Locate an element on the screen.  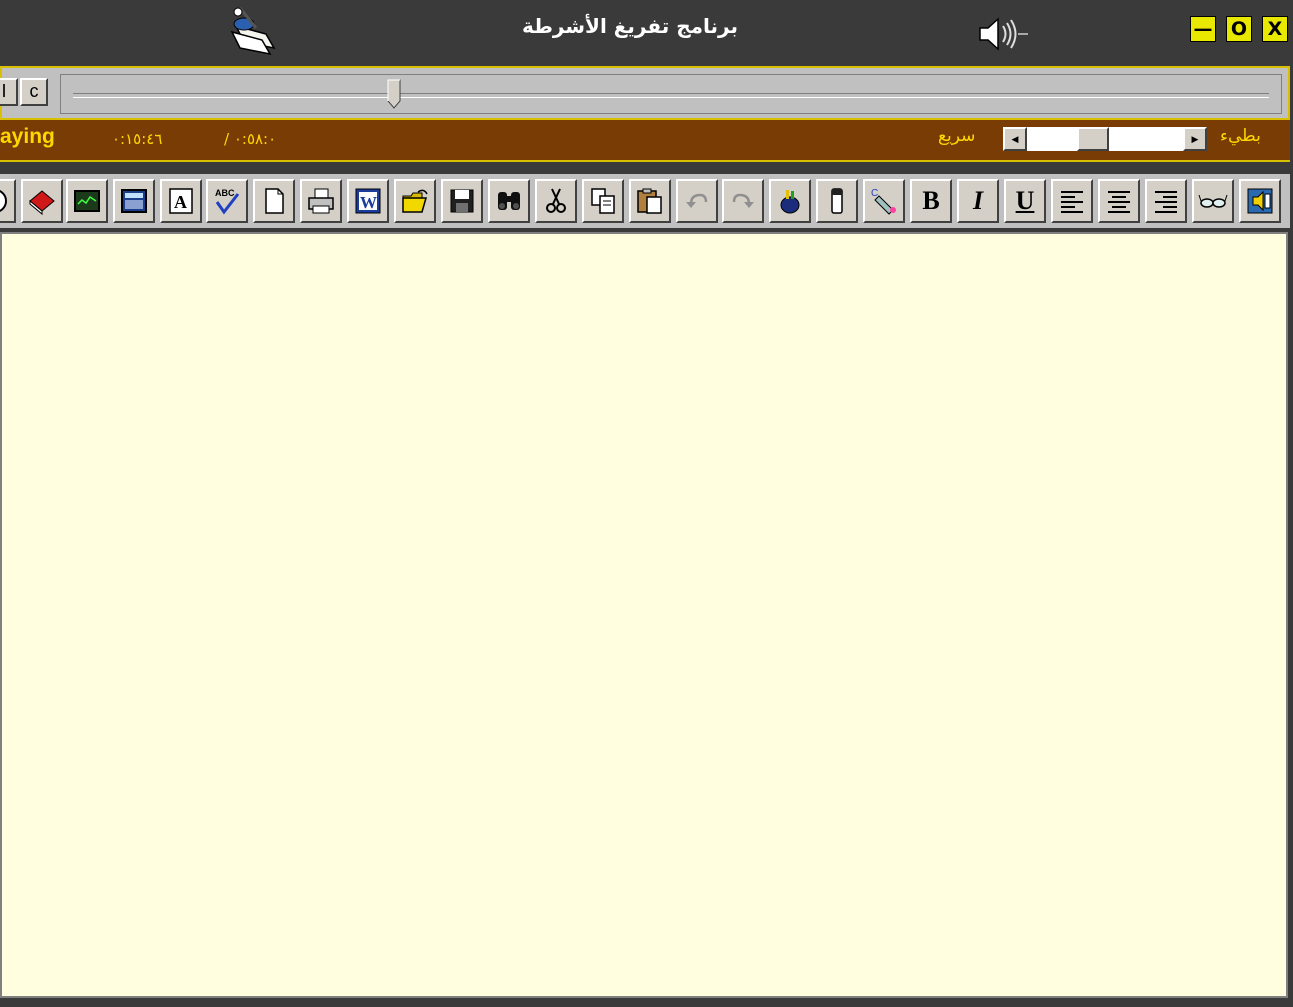
maximize-button: O is located at coordinates (1239, 29).